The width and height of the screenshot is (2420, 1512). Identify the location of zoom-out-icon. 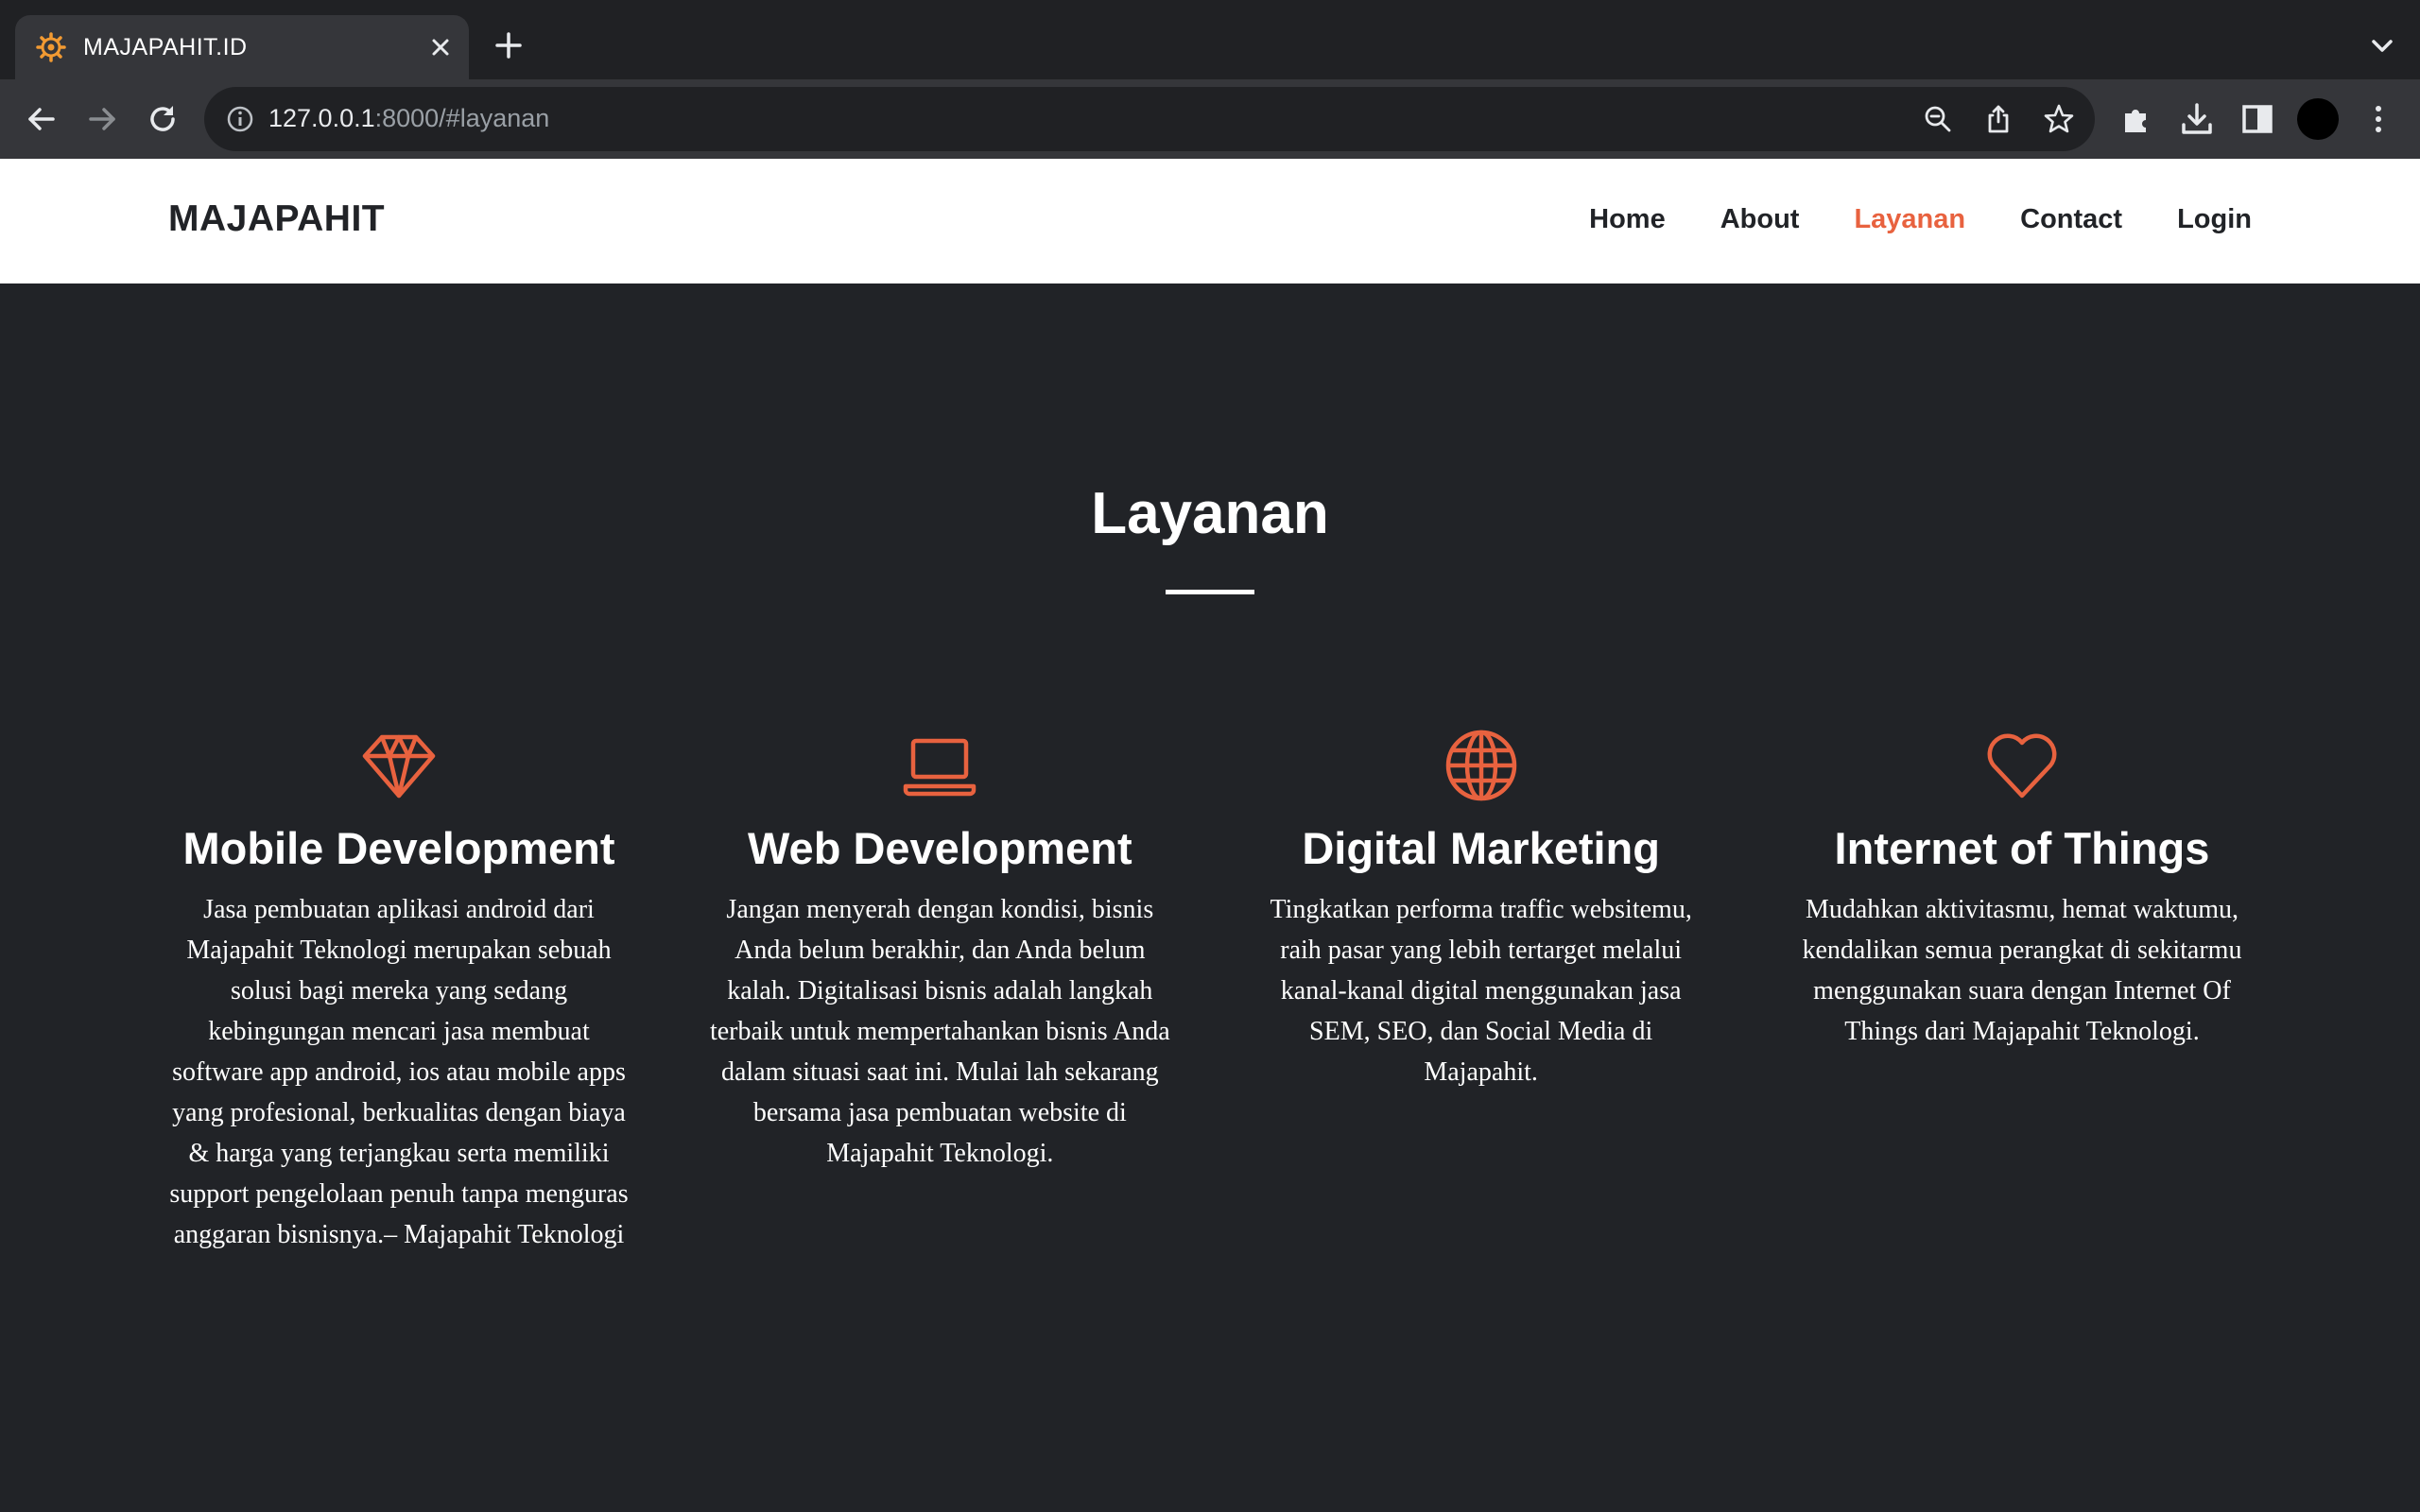
(1938, 119).